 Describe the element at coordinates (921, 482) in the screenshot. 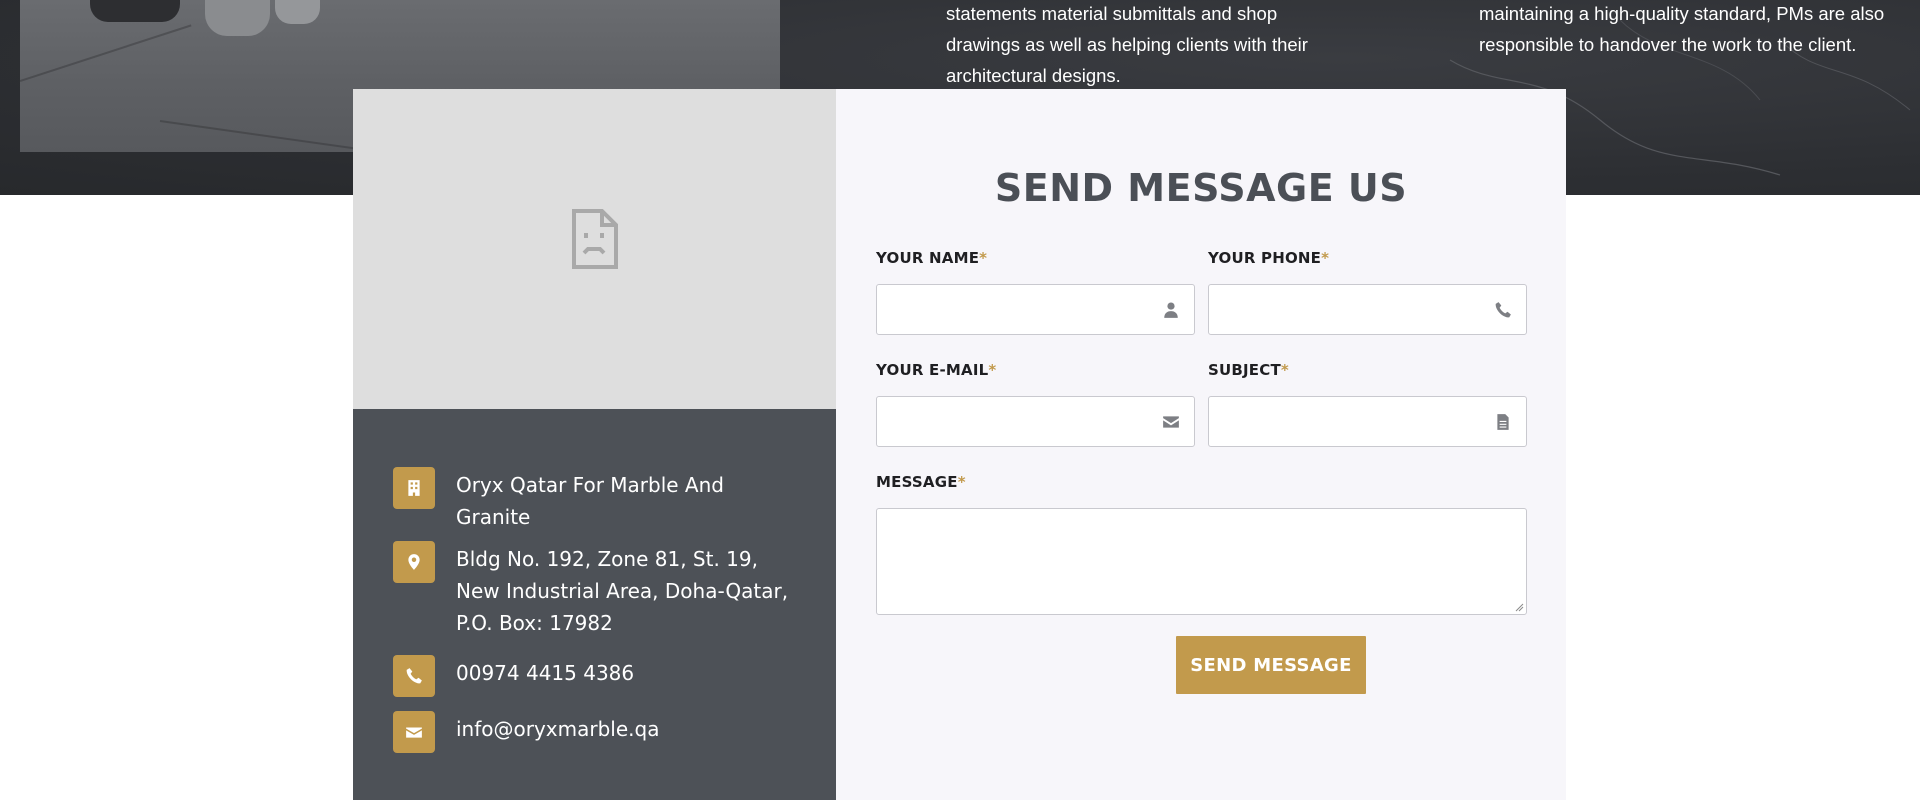

I see `message-label: MESSAGE*` at that location.